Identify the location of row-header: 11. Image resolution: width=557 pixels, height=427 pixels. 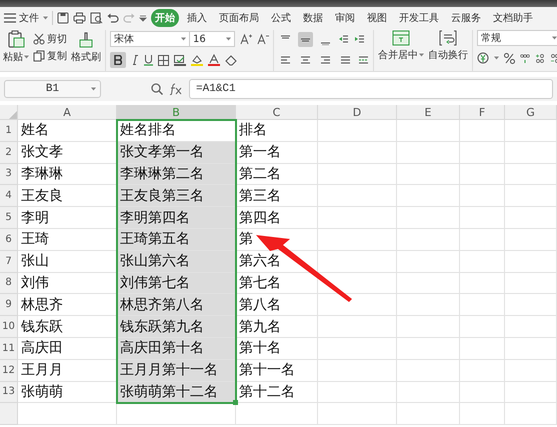
(9, 349).